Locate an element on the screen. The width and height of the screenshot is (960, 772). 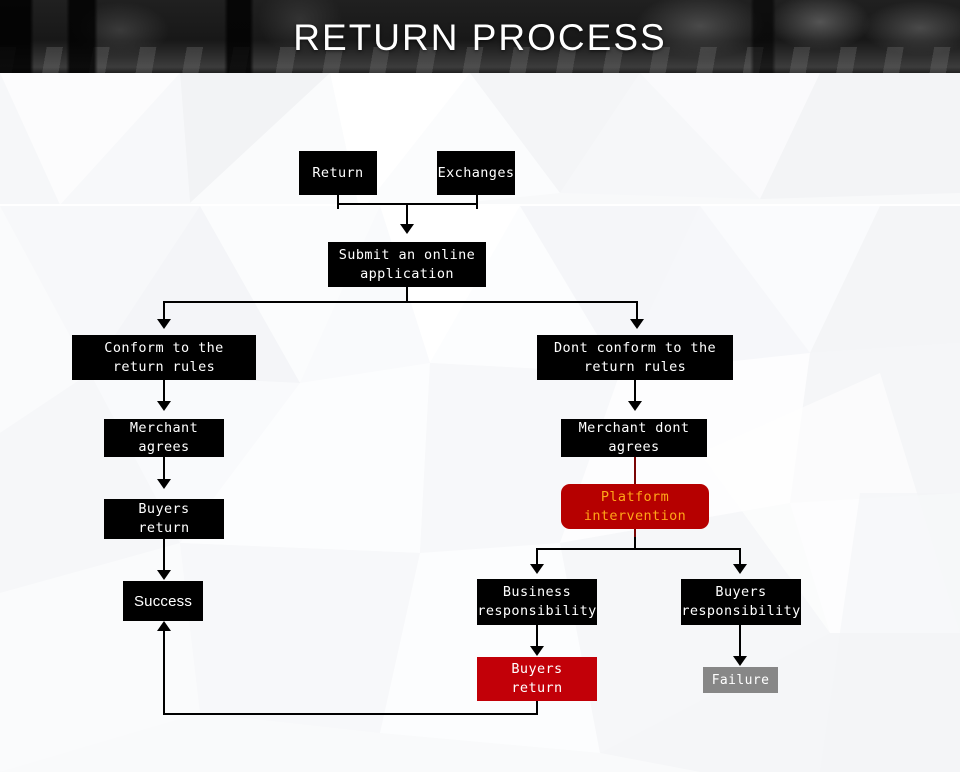
node-return: Return is located at coordinates (338, 173).